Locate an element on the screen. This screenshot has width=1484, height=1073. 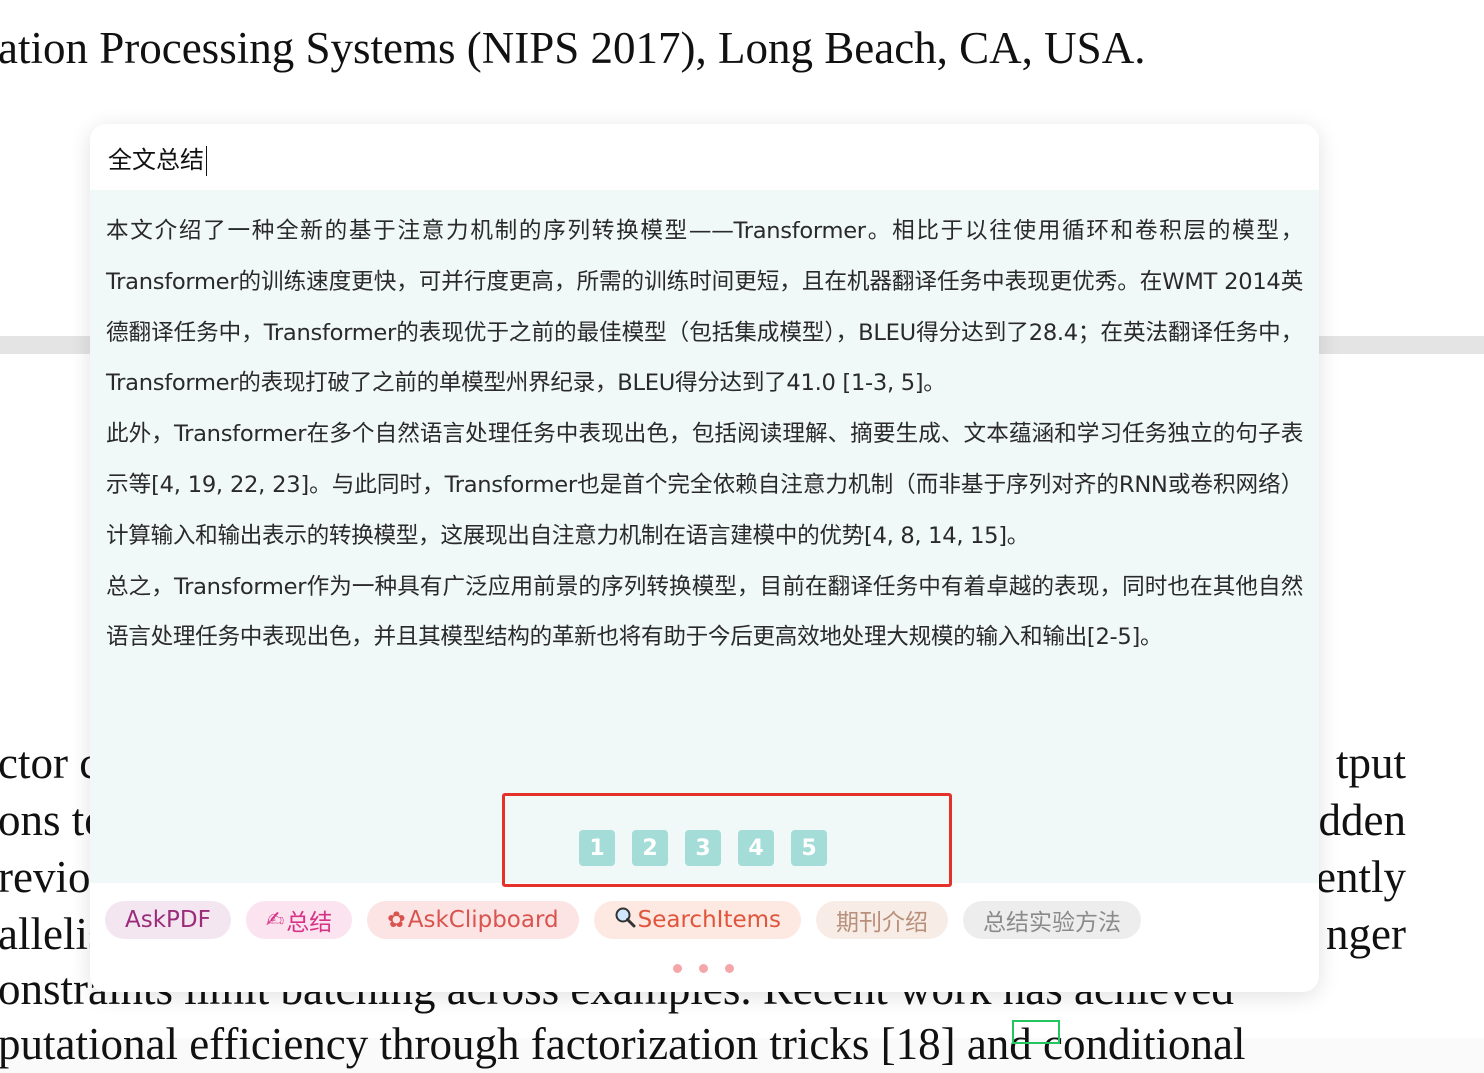
chip-label: AskClipboard is located at coordinates (483, 920).